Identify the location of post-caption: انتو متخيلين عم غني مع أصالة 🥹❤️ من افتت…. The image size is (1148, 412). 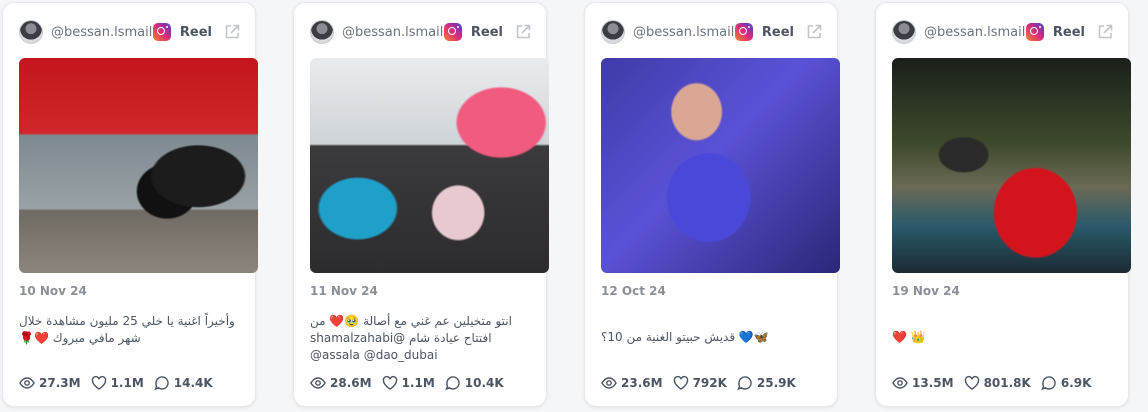
(411, 338).